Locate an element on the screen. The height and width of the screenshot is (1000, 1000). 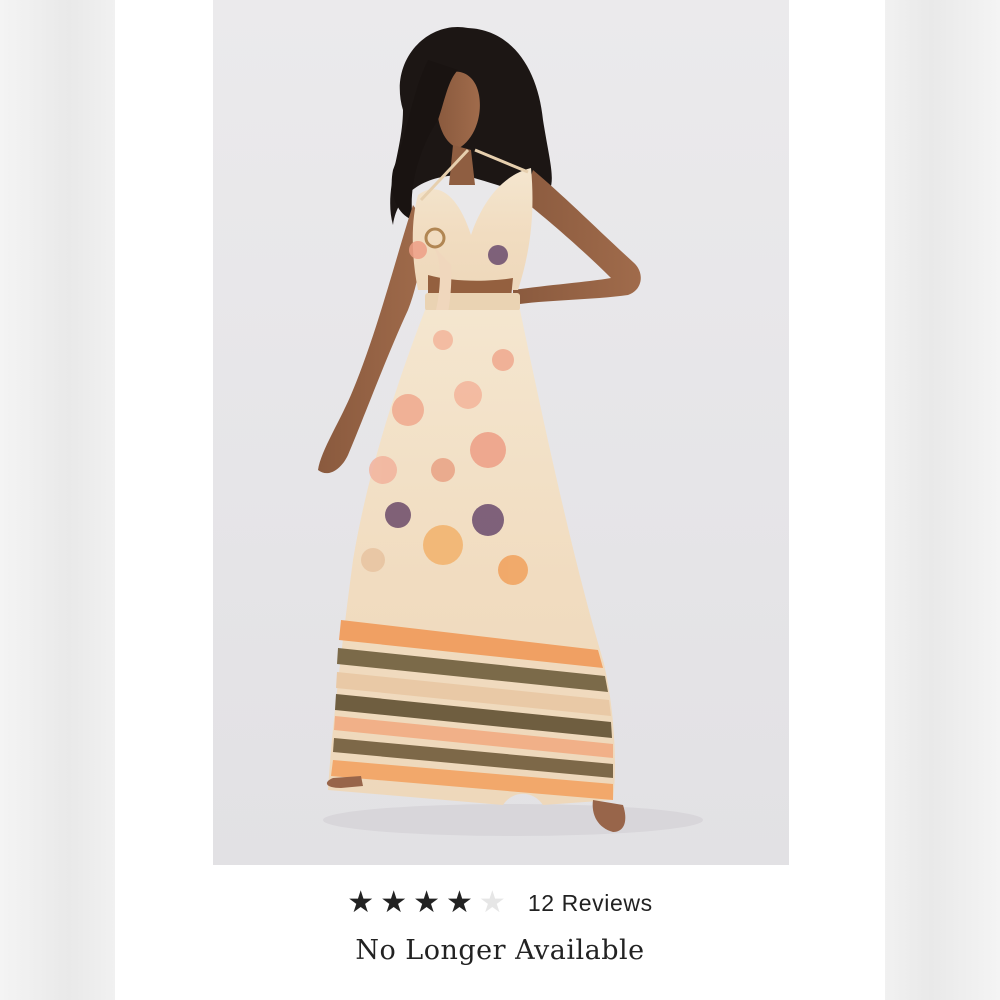
left-margin is located at coordinates (57, 500).